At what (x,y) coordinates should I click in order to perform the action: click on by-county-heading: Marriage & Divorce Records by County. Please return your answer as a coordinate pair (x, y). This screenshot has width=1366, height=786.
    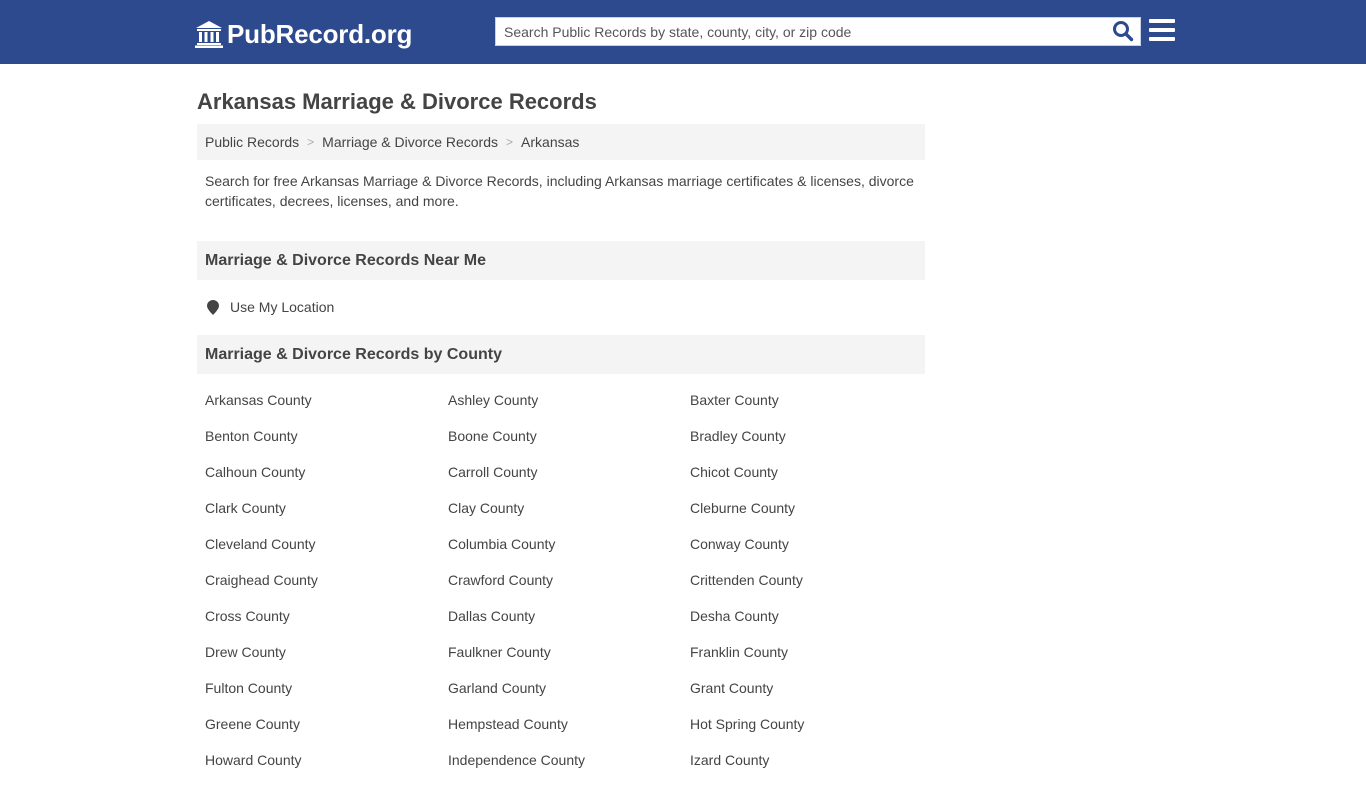
    Looking at the image, I should click on (561, 354).